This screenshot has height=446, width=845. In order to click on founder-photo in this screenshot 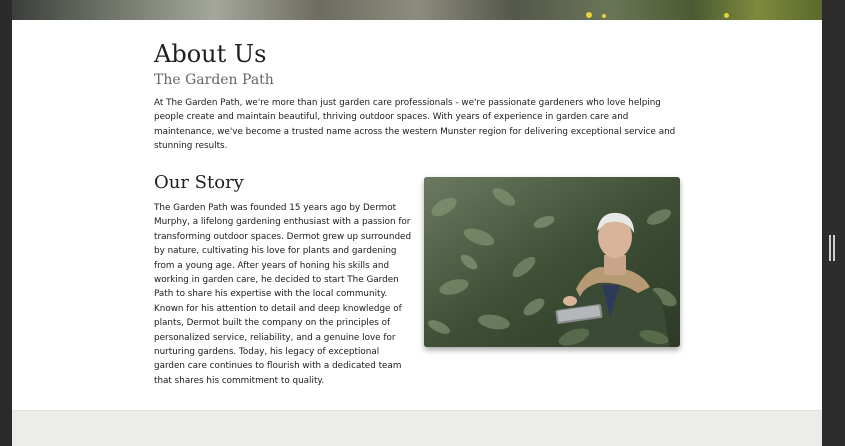, I will do `click(552, 262)`.